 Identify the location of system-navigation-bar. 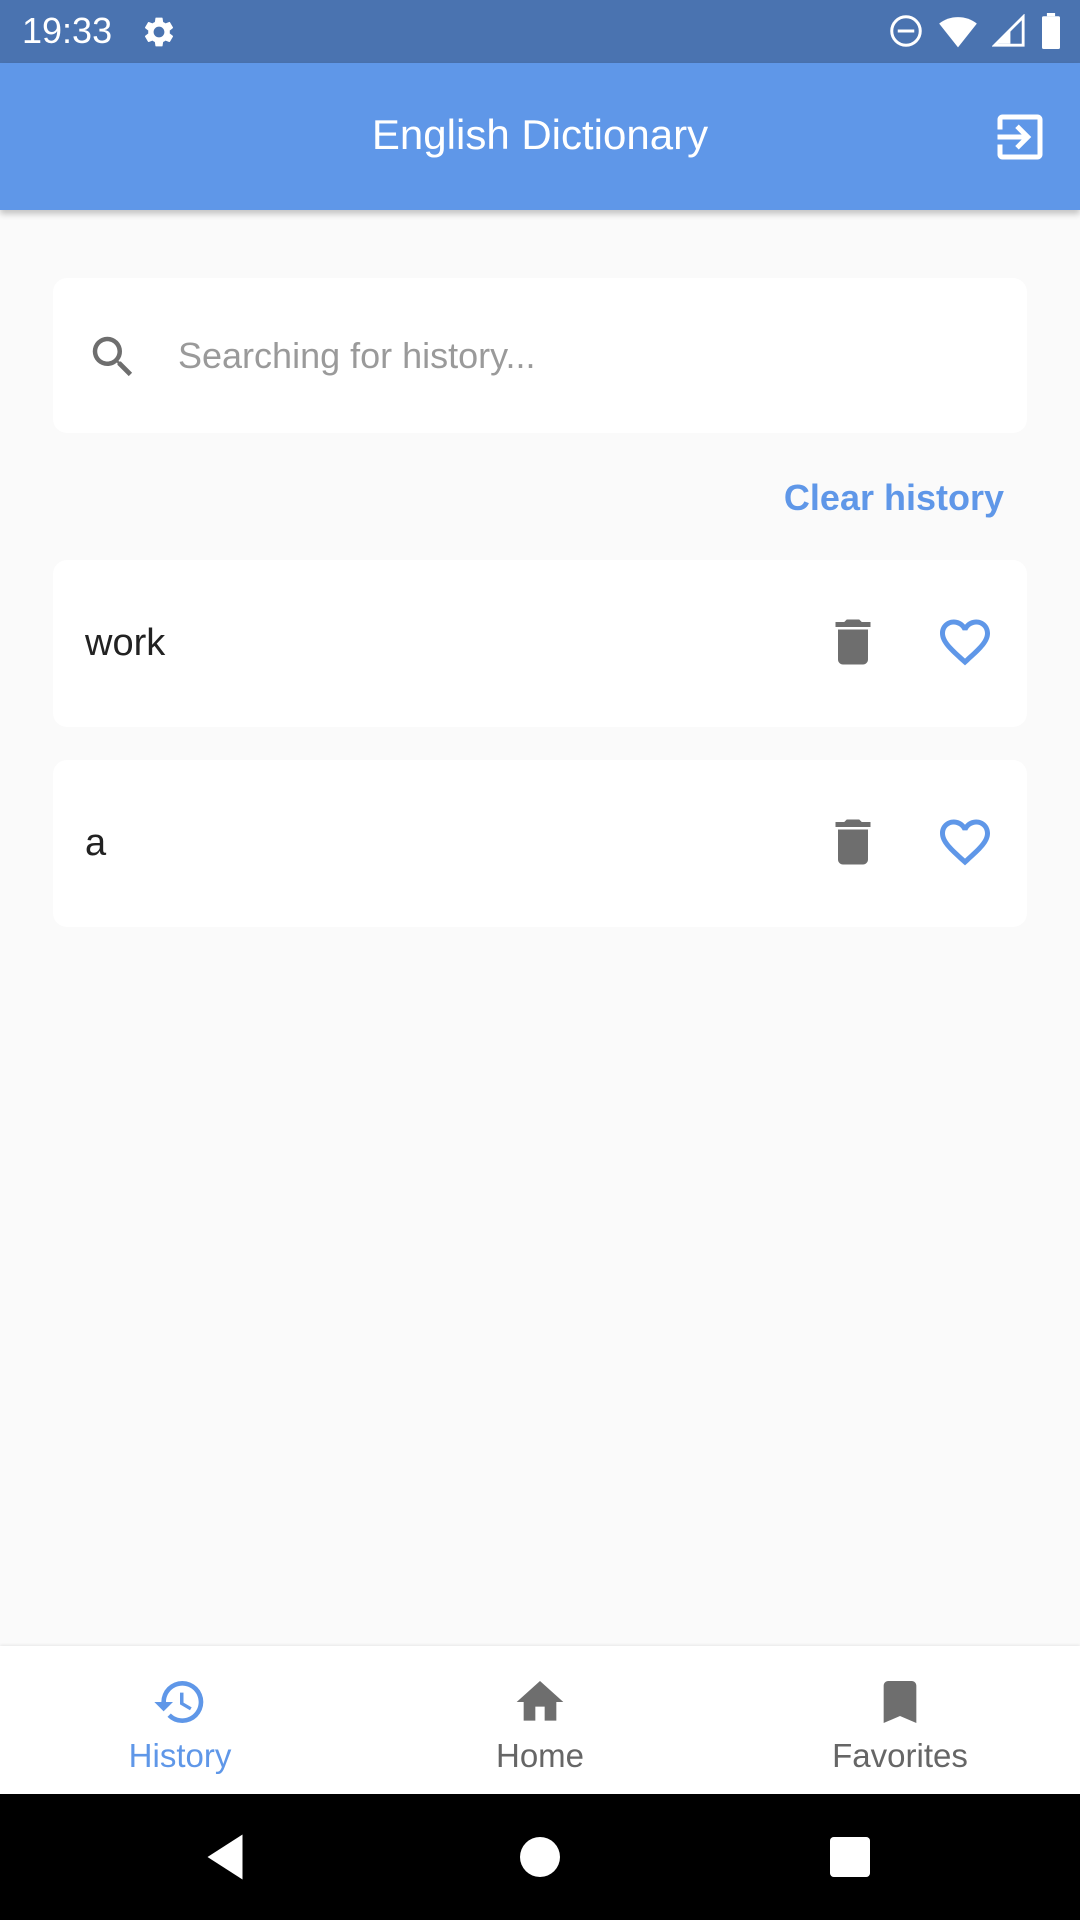
(540, 1857).